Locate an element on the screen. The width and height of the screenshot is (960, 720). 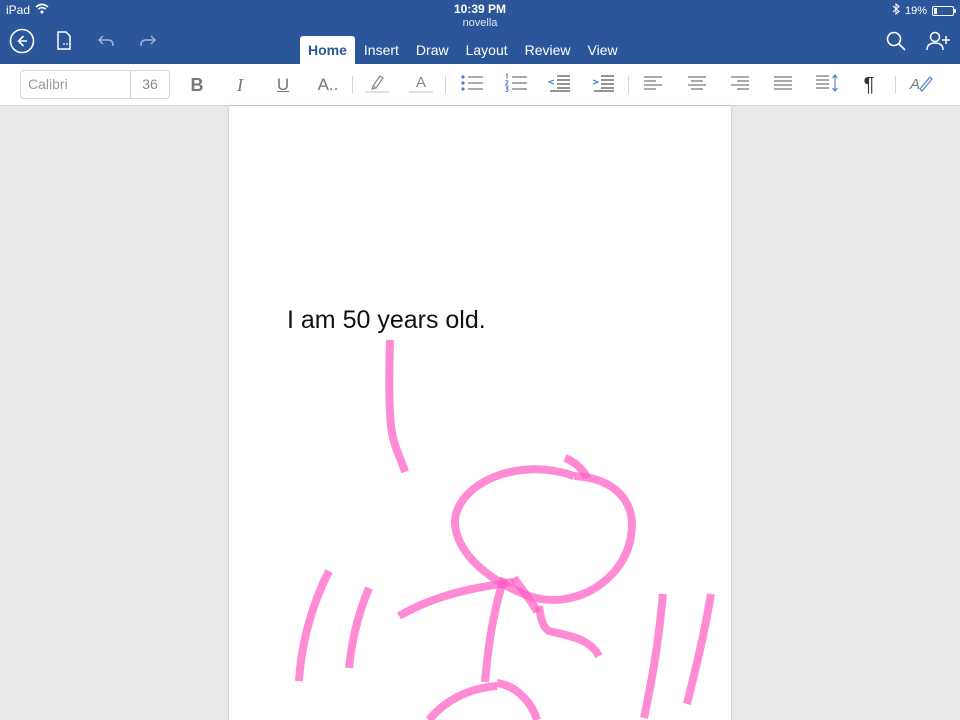
bullet-list-icon is located at coordinates (472, 85).